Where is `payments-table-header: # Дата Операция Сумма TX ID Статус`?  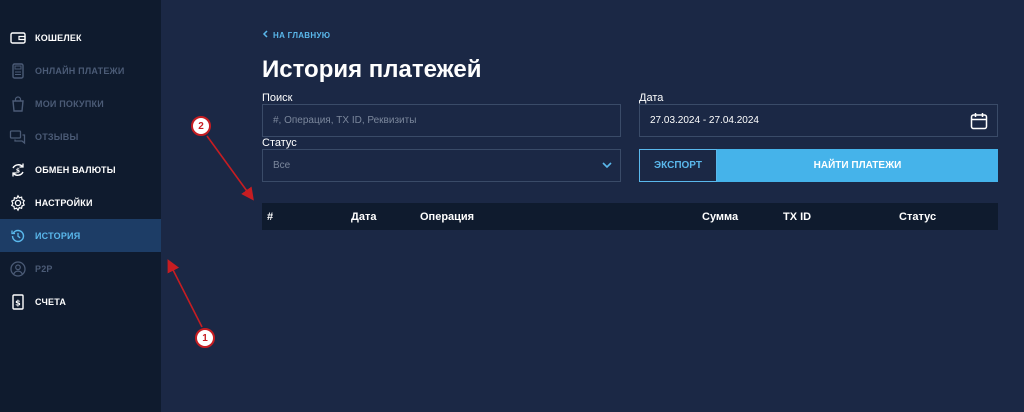 payments-table-header: # Дата Операция Сумма TX ID Статус is located at coordinates (630, 216).